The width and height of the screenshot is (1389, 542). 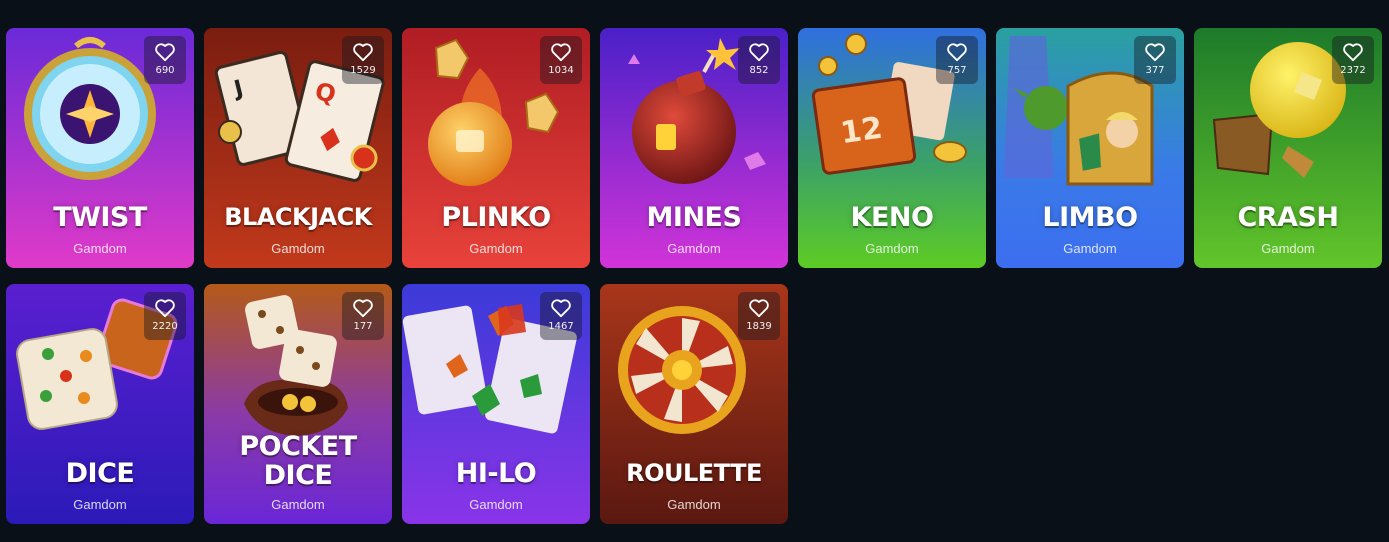 What do you see at coordinates (892, 148) in the screenshot?
I see `game-card-keno: 12 757 KENO Gamdom` at bounding box center [892, 148].